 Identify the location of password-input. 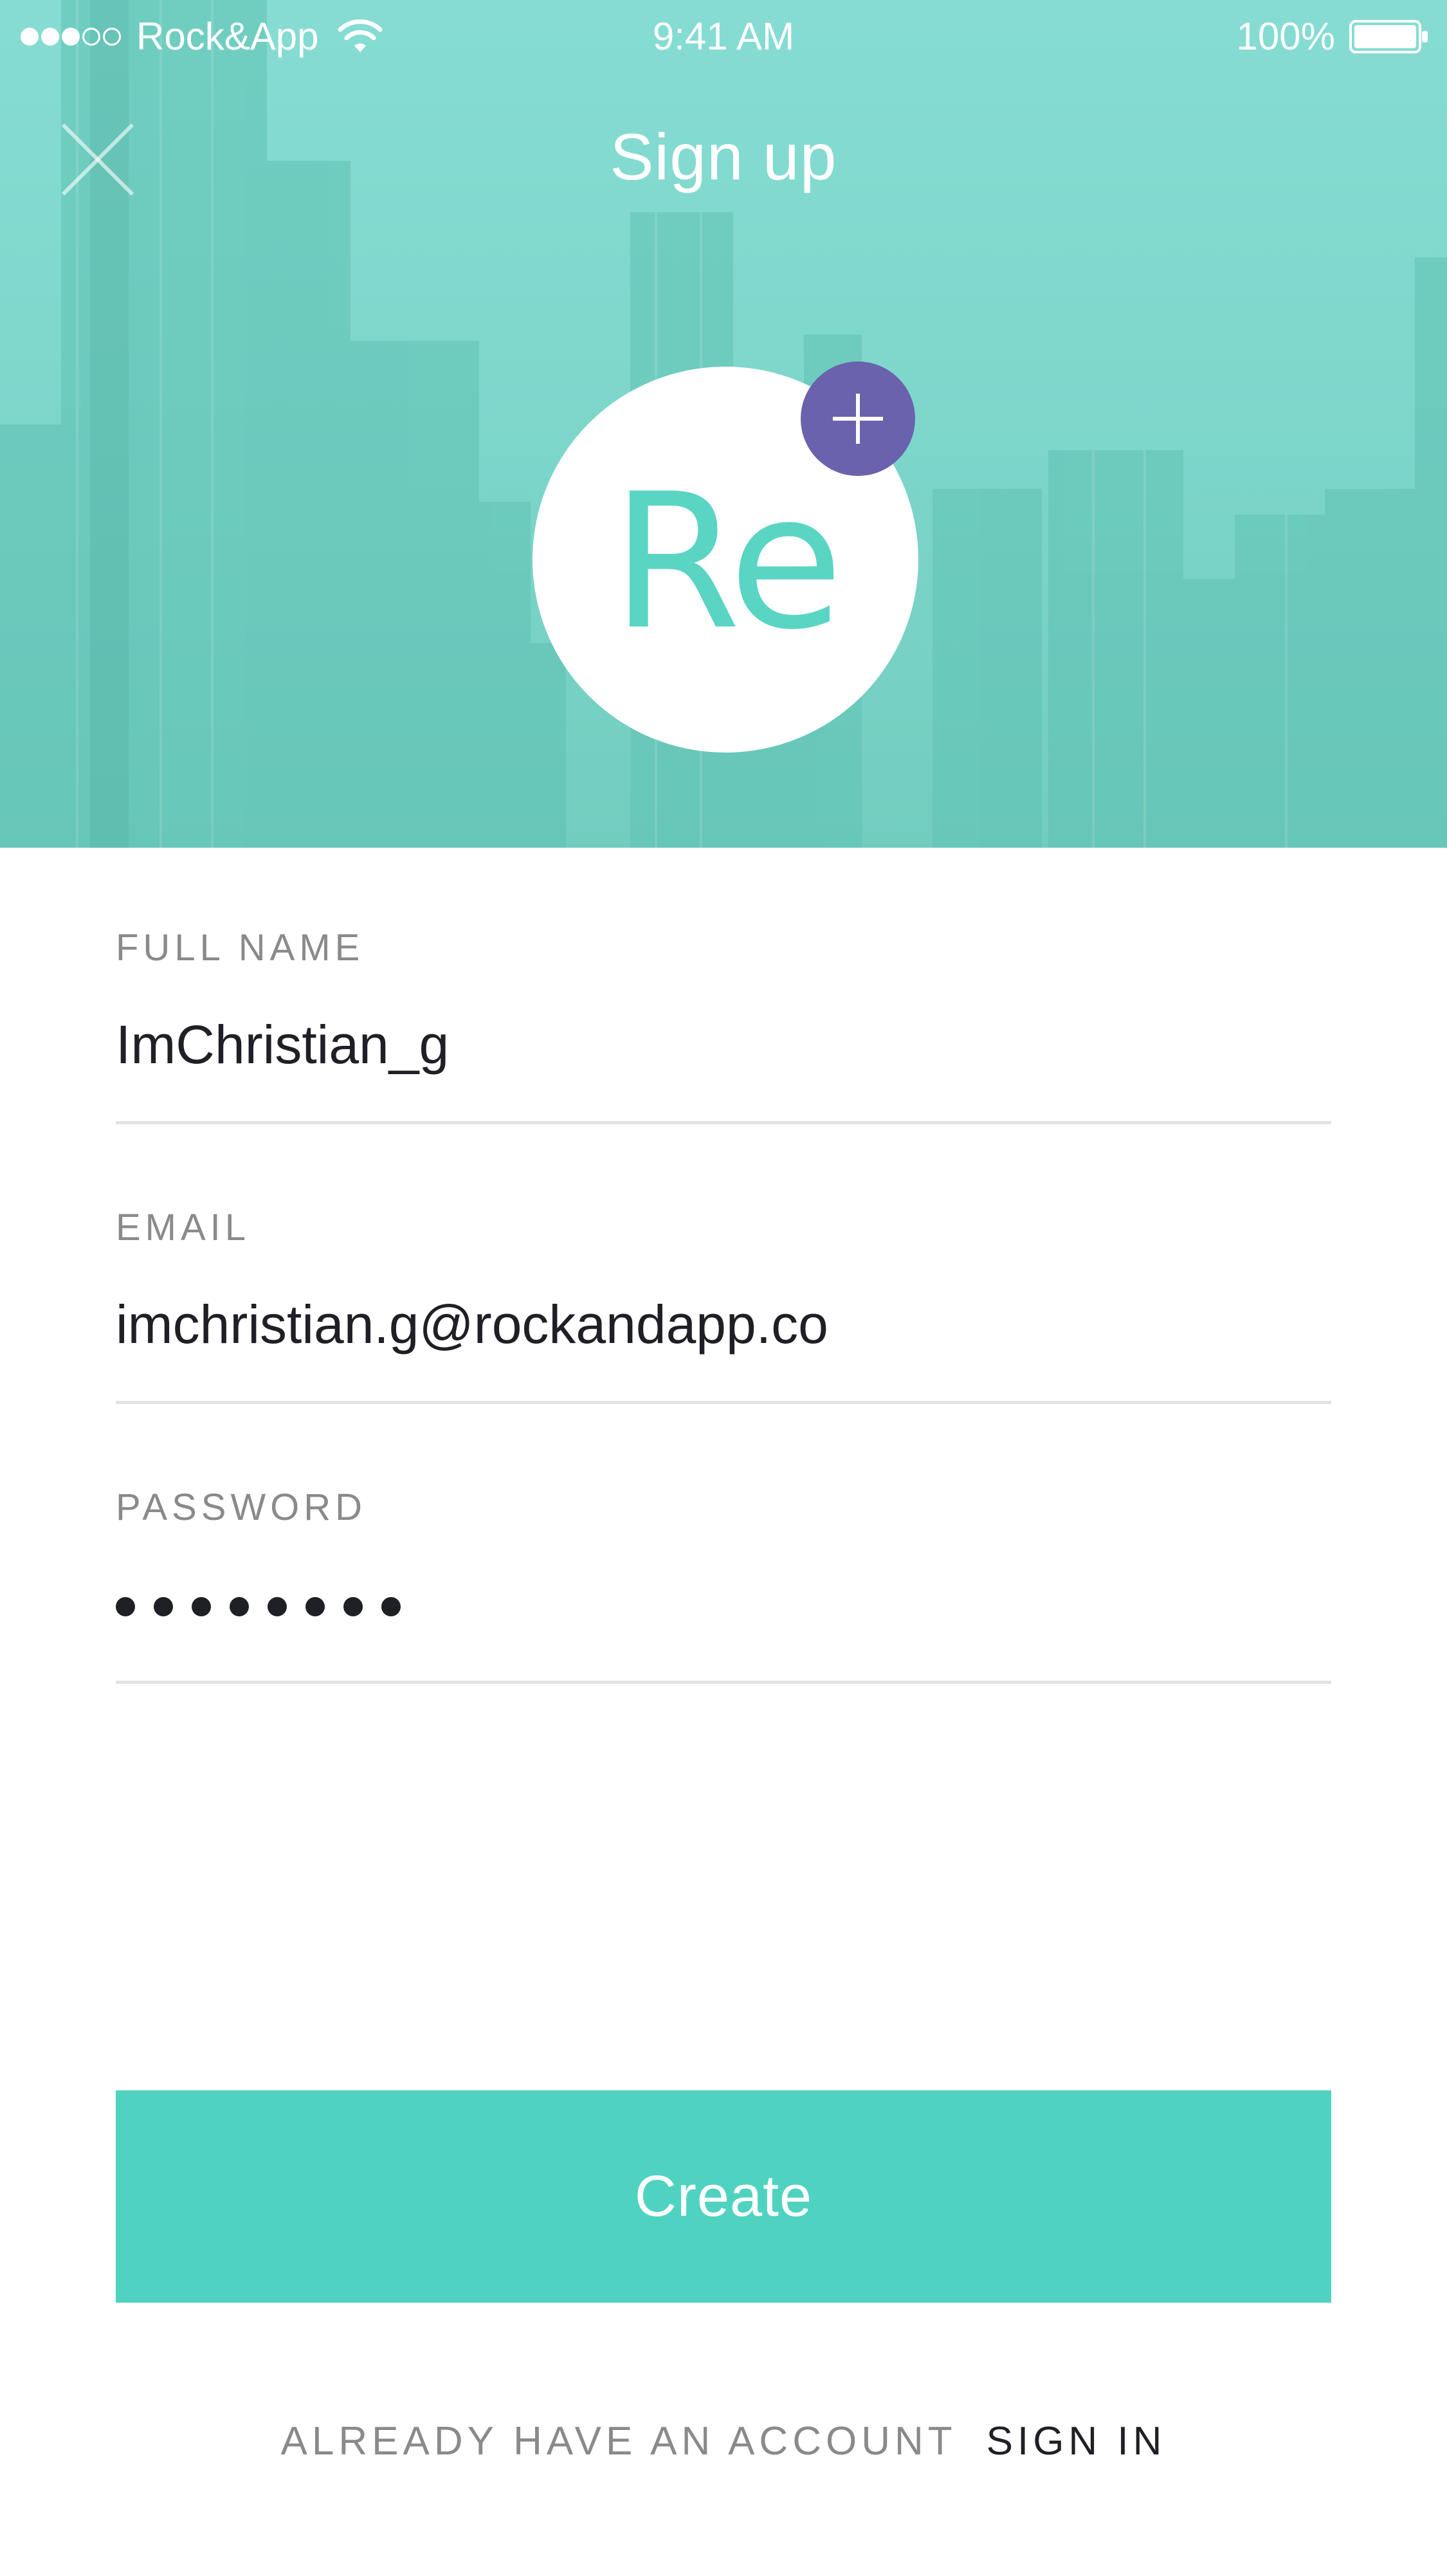
(267, 1606).